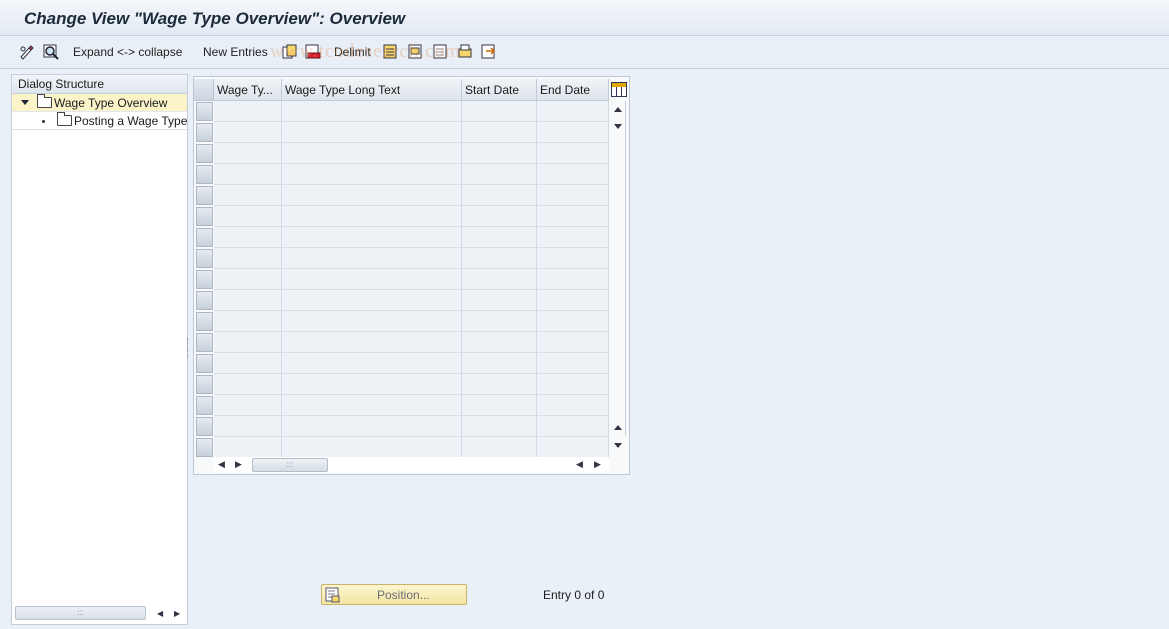 This screenshot has height=629, width=1169. What do you see at coordinates (416, 52) in the screenshot?
I see `select-block-button` at bounding box center [416, 52].